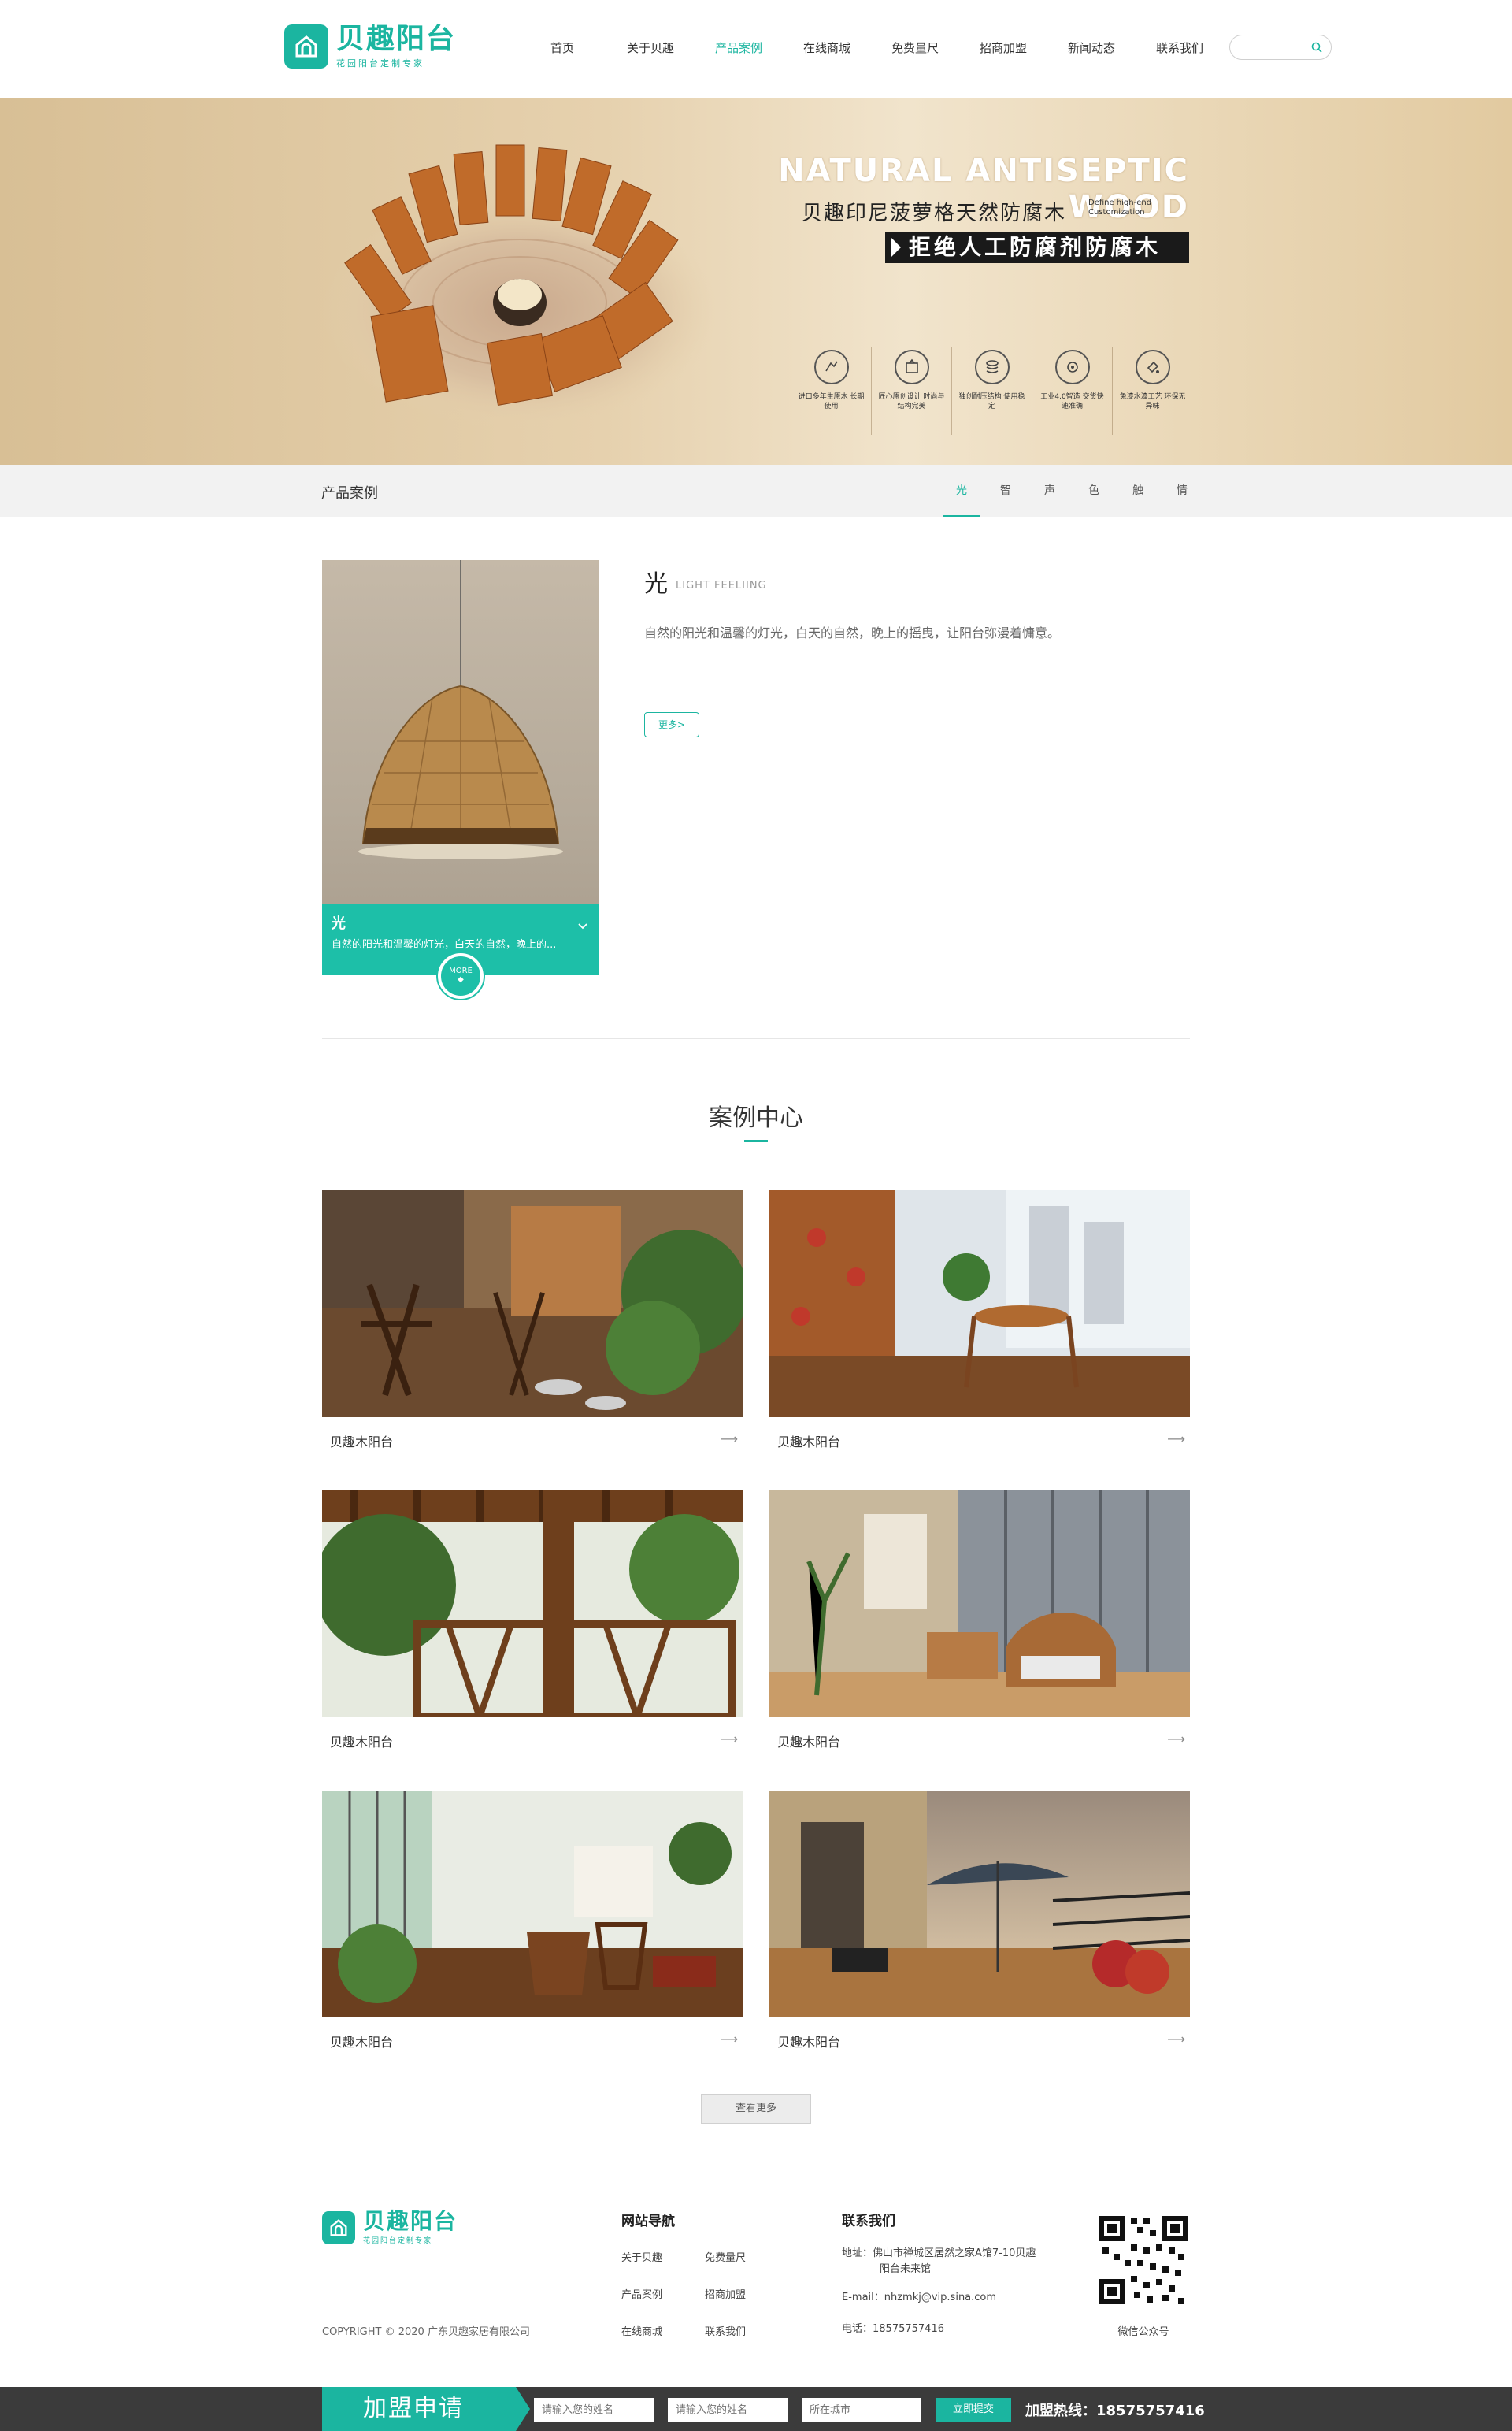 The width and height of the screenshot is (1512, 2431). I want to click on tab-light: 光, so click(961, 491).